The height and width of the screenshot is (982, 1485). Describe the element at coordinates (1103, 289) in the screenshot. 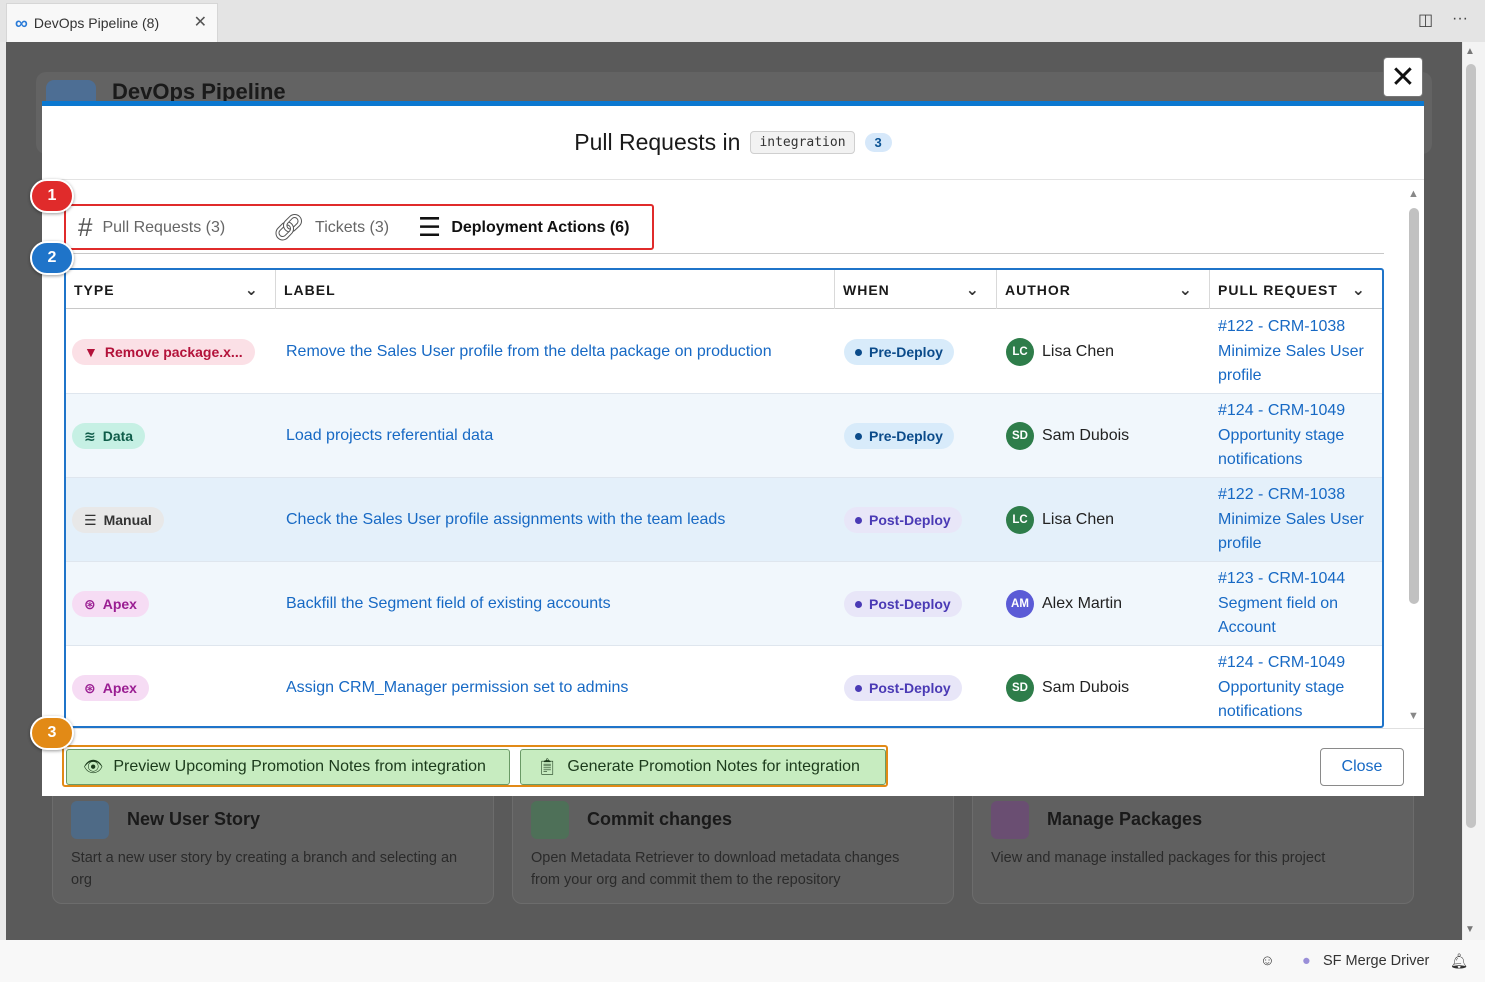

I see `column-author: AUTHOR ⌄` at that location.